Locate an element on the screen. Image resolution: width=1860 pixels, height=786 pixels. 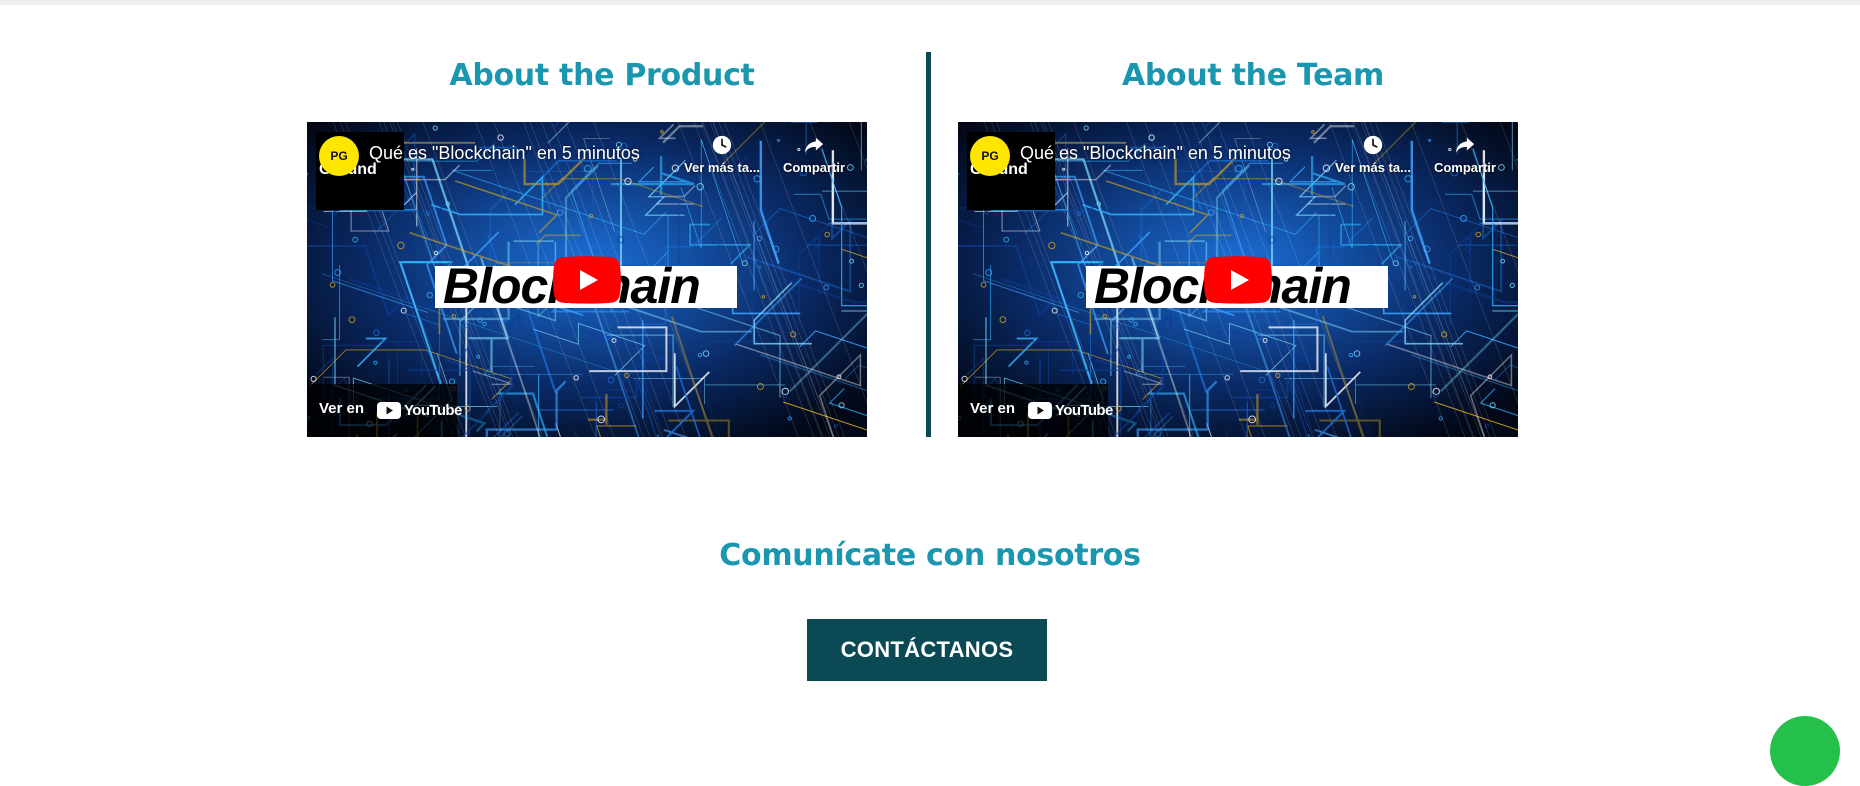
section-title-team: About the Team is located at coordinates (1253, 75).